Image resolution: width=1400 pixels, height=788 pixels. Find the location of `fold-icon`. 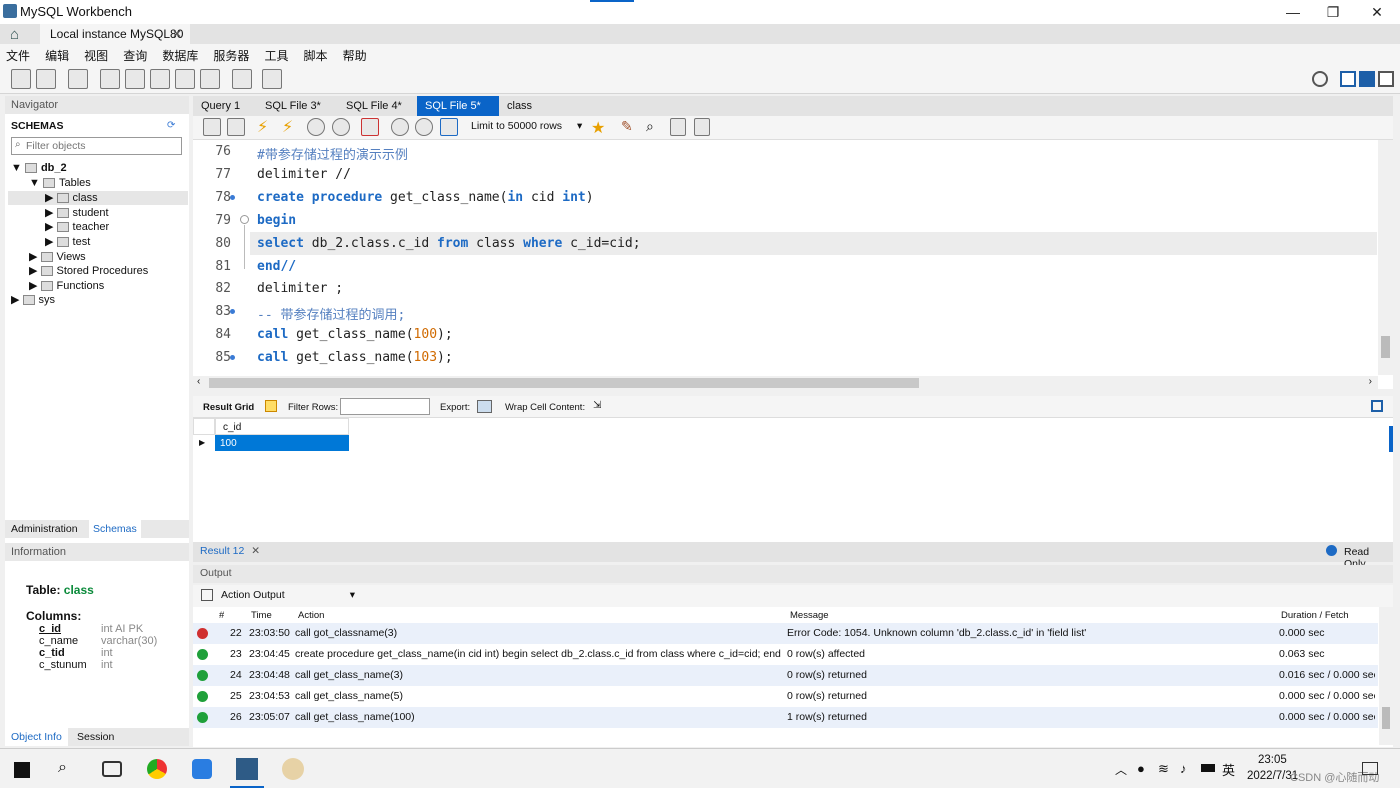

fold-icon is located at coordinates (244, 219).